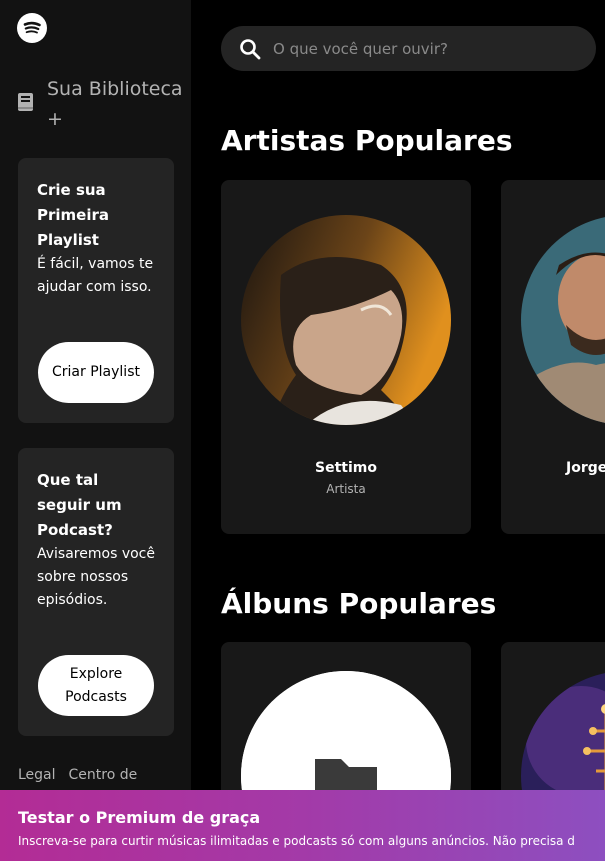 The width and height of the screenshot is (605, 861). Describe the element at coordinates (95, 275) in the screenshot. I see `card-description: É fácil, vamos te ajudar com isso.` at that location.